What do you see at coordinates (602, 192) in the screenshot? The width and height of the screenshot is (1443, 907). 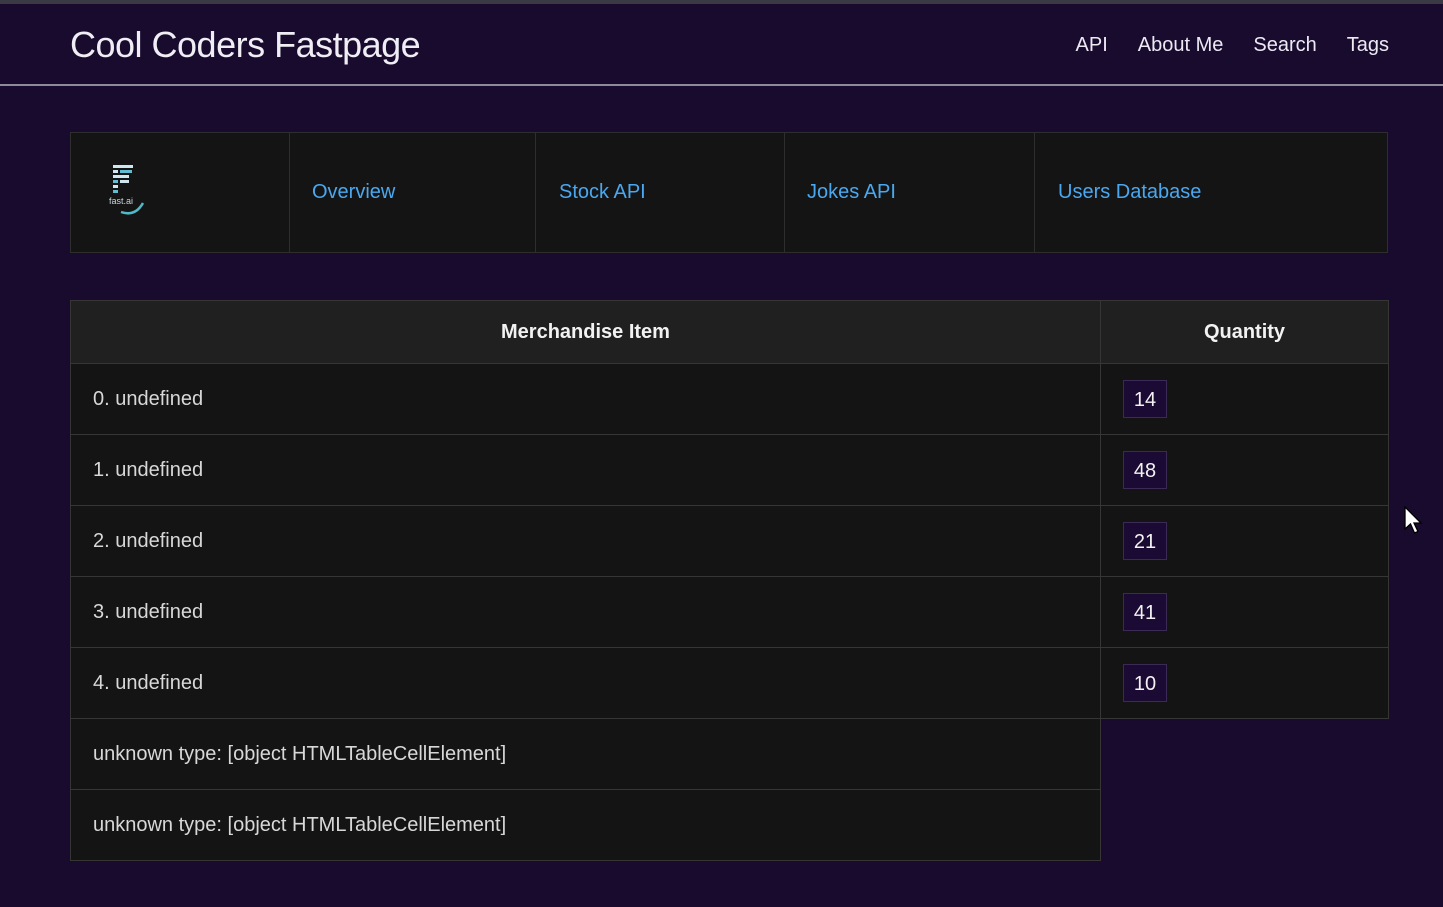 I see `subnav-link-stock-api: Stock API` at bounding box center [602, 192].